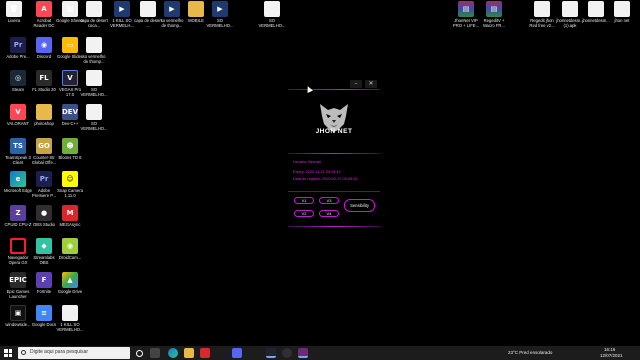  I want to click on desktop-icon-label: Bloons TD 6, so click(70, 157).